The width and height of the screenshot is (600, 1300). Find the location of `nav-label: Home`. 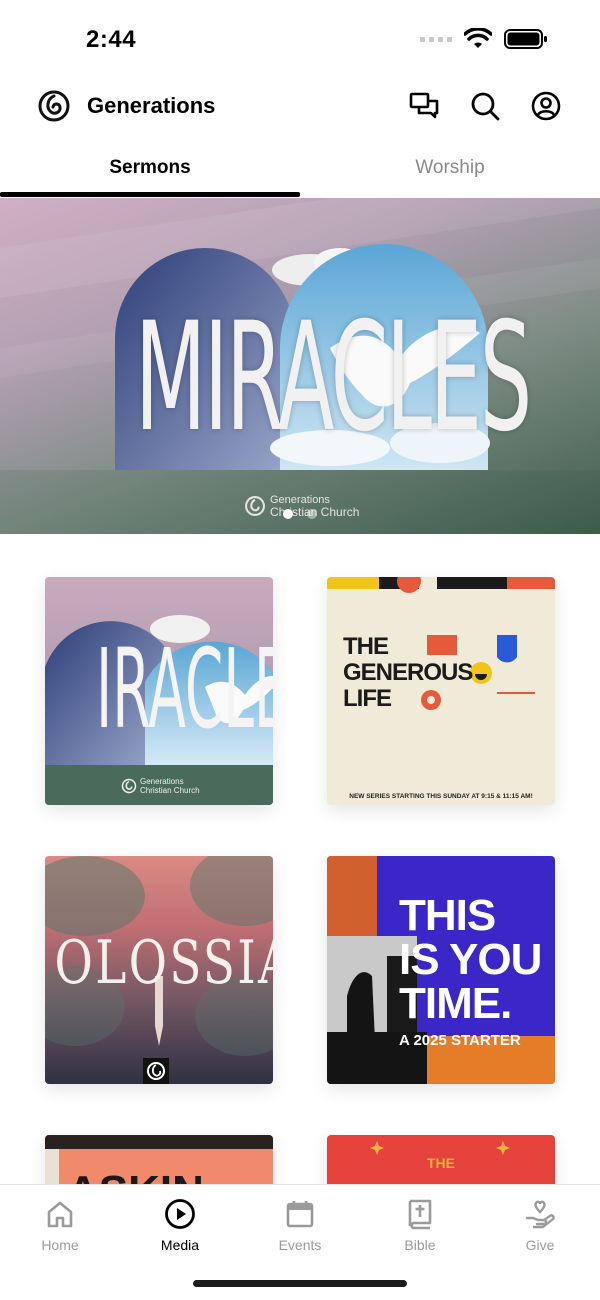

nav-label: Home is located at coordinates (60, 1245).